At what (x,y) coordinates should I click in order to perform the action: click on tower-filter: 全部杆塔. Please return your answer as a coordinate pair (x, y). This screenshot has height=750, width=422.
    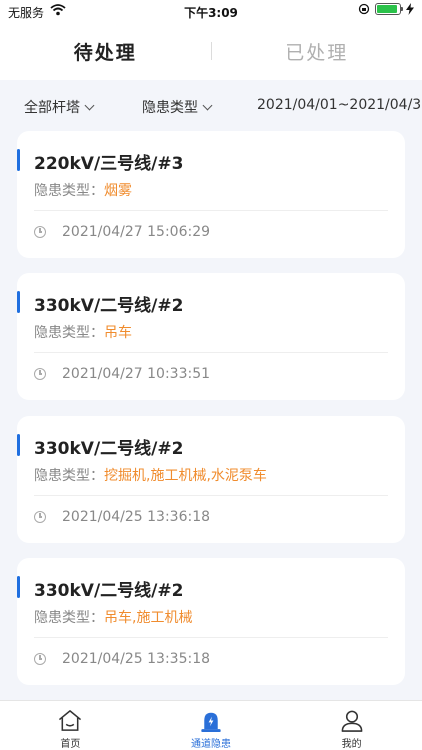
    Looking at the image, I should click on (59, 107).